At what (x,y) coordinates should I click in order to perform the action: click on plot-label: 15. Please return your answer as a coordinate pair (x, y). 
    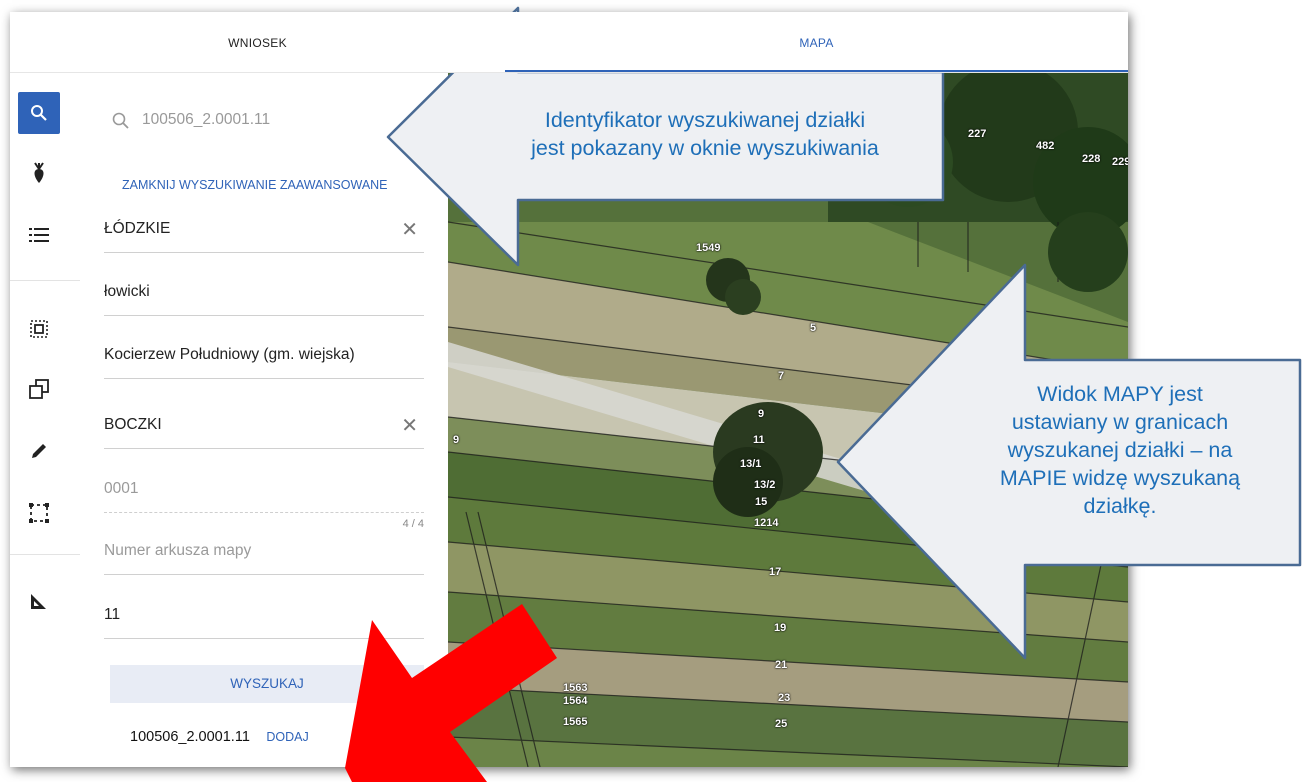
    Looking at the image, I should click on (761, 502).